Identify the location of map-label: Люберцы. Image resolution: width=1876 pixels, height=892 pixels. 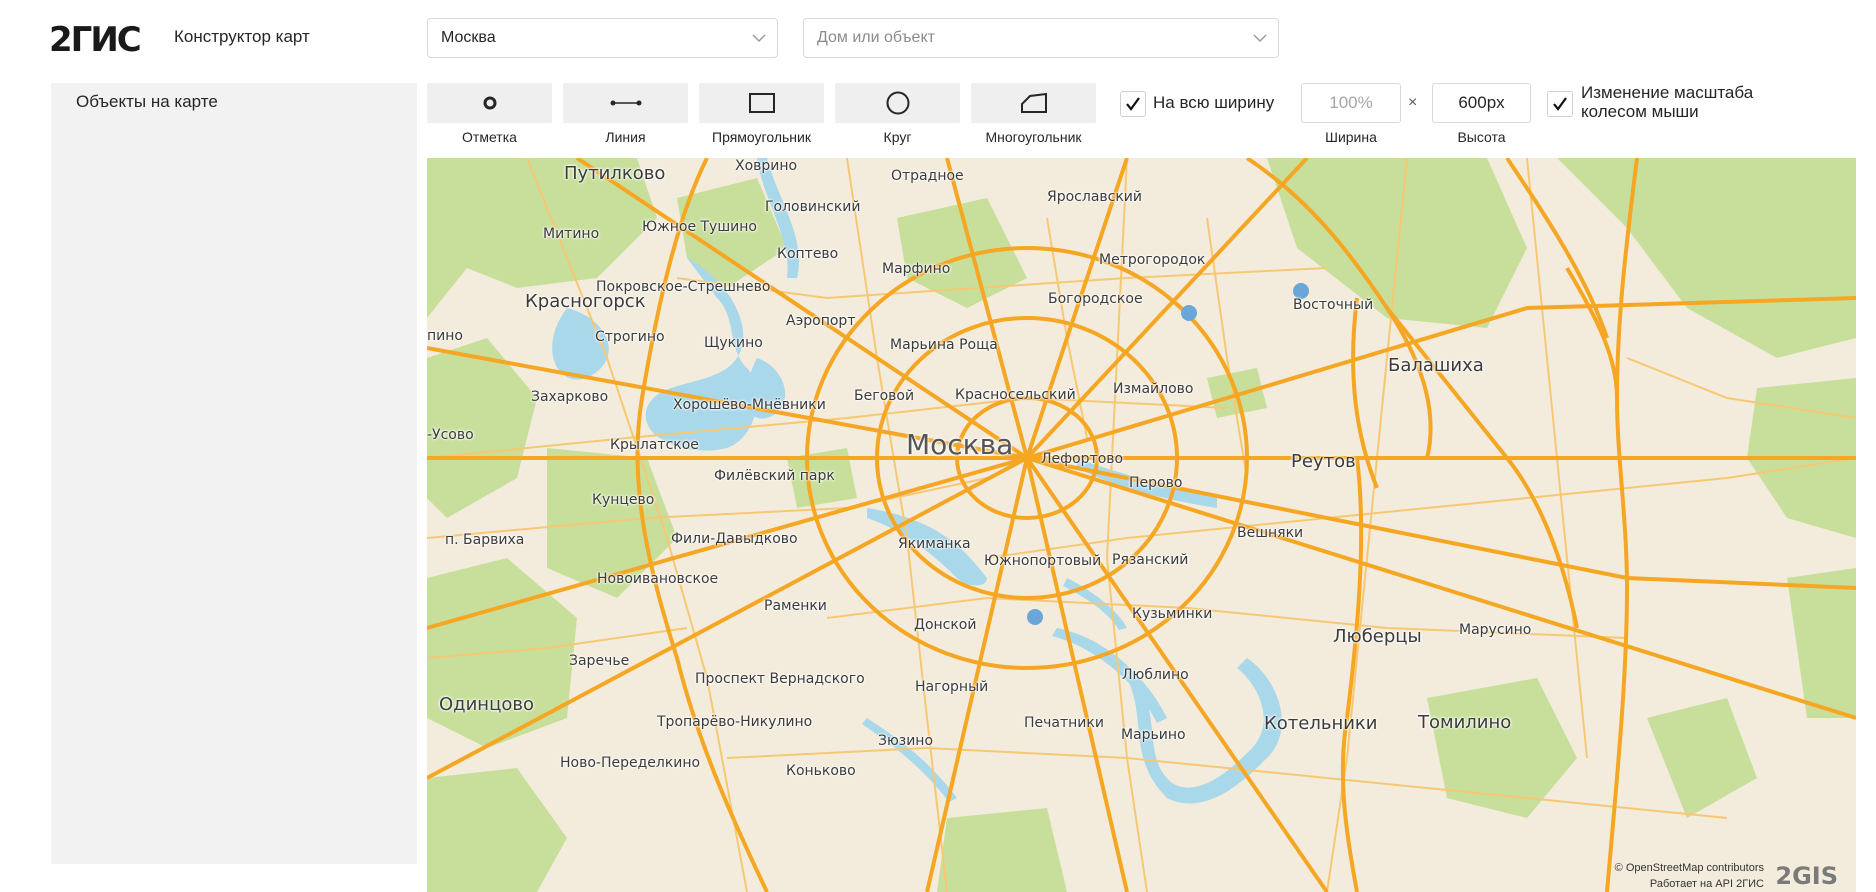
(1377, 636).